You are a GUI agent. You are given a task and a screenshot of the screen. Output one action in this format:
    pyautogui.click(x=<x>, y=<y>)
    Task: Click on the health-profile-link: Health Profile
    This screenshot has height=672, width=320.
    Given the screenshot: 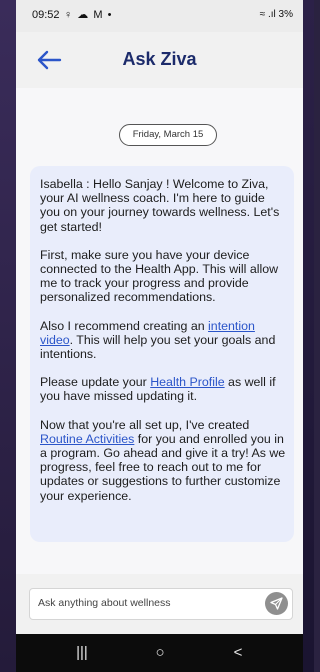 What is the action you would take?
    pyautogui.click(x=187, y=382)
    